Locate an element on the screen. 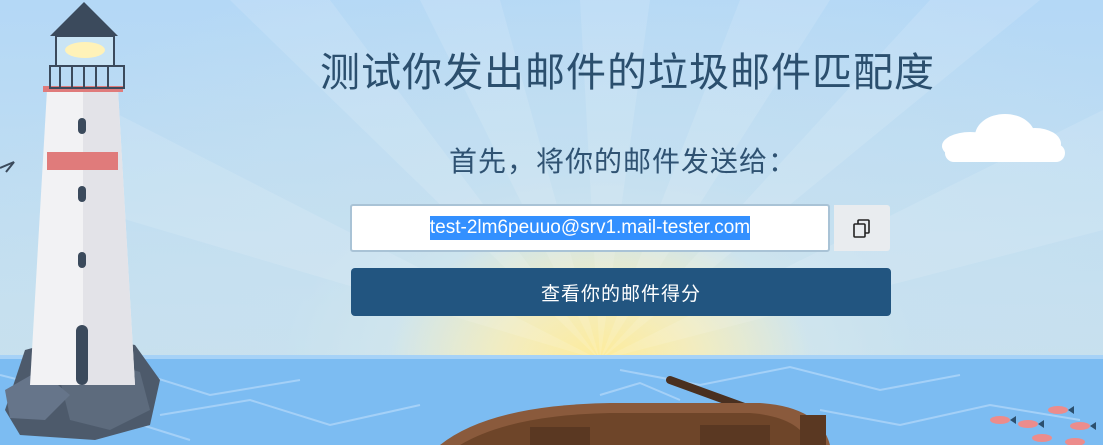  email-address-text: test-2lm6peuuo@srv1.mail-tester.com is located at coordinates (590, 228).